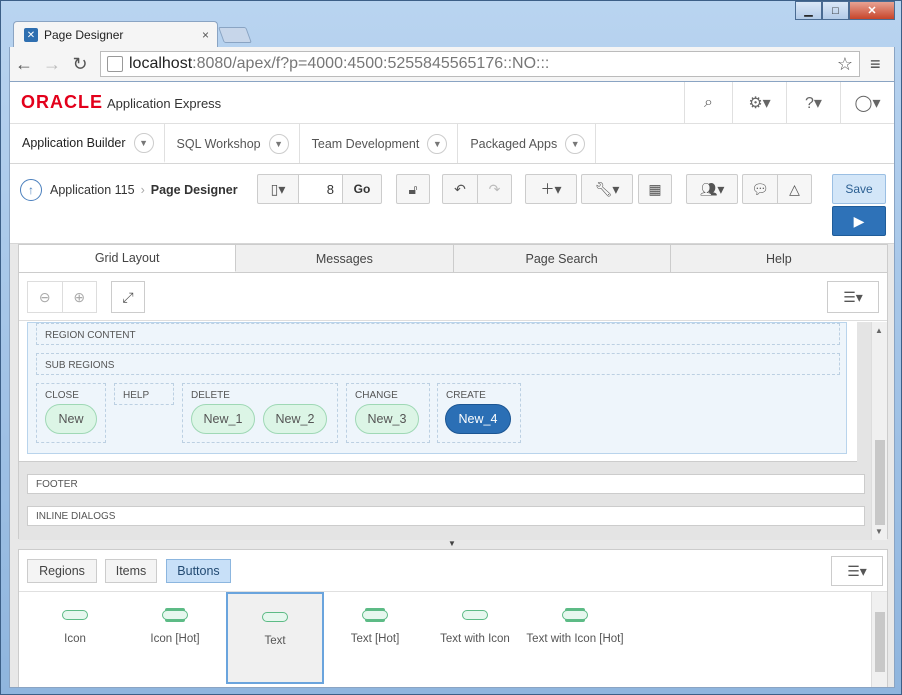 This screenshot has height=695, width=902. What do you see at coordinates (223, 419) in the screenshot?
I see `button-new-1: New_1` at bounding box center [223, 419].